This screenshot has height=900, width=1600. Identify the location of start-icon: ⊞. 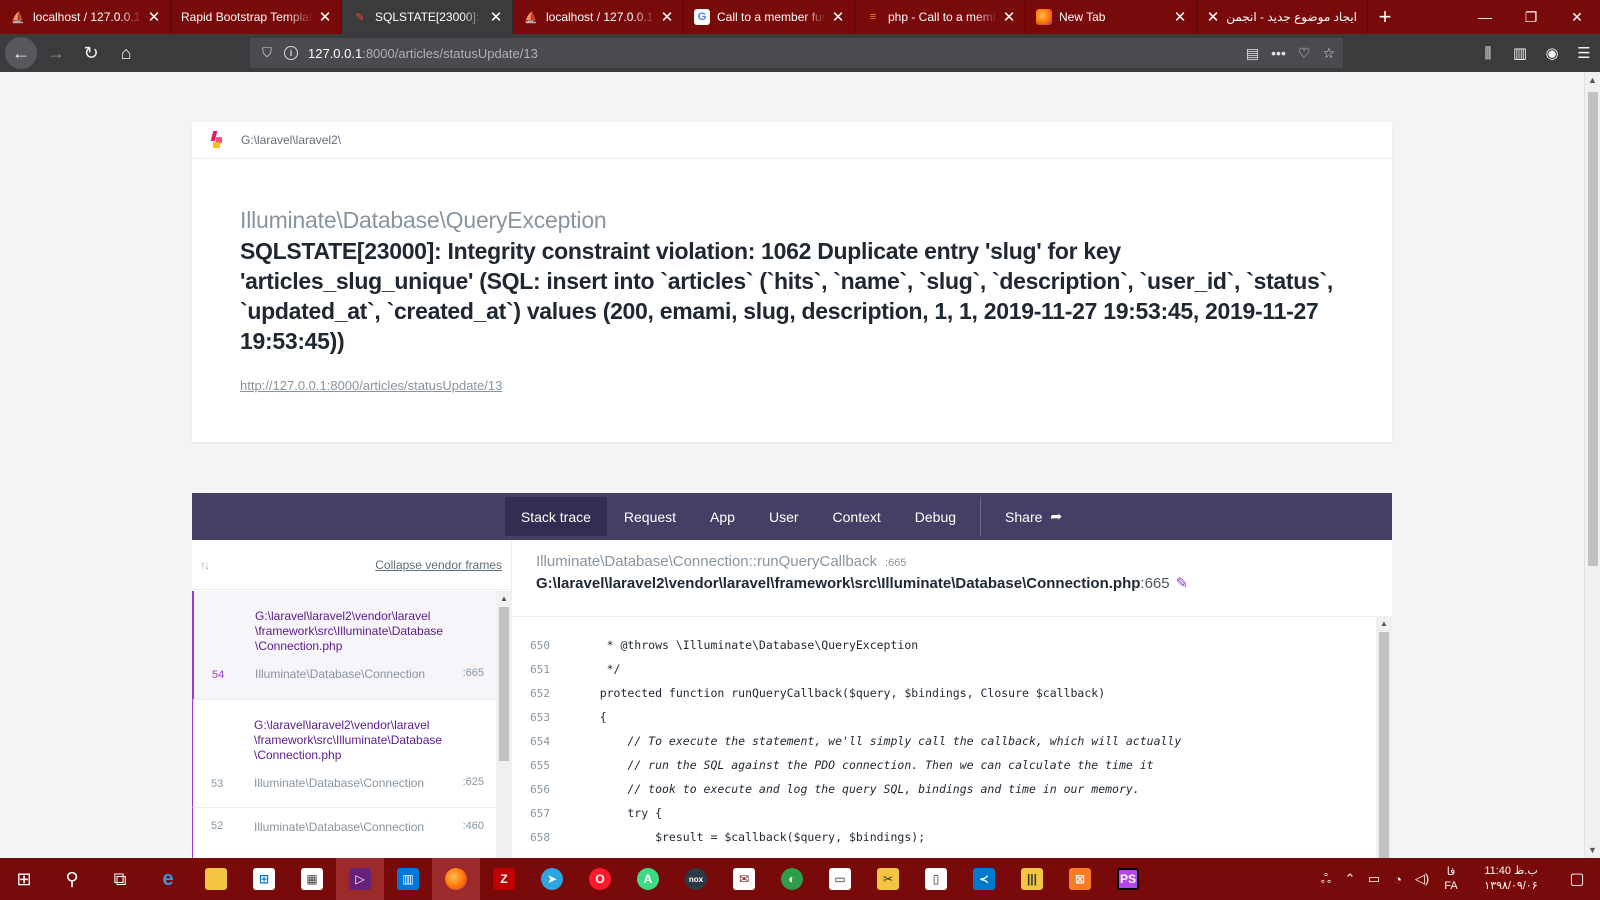
(24, 879).